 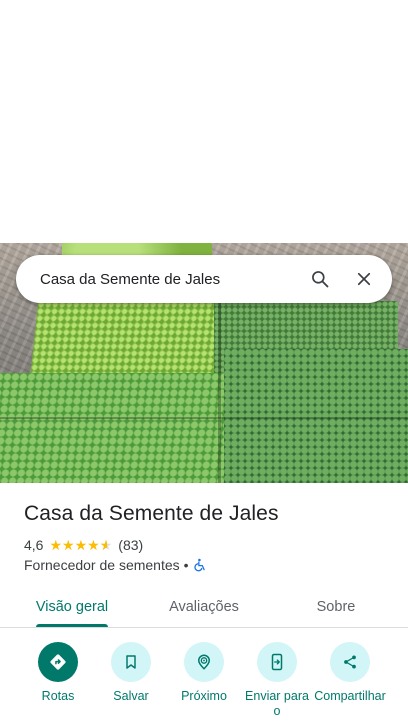 I want to click on save-label: Salvar, so click(x=131, y=696).